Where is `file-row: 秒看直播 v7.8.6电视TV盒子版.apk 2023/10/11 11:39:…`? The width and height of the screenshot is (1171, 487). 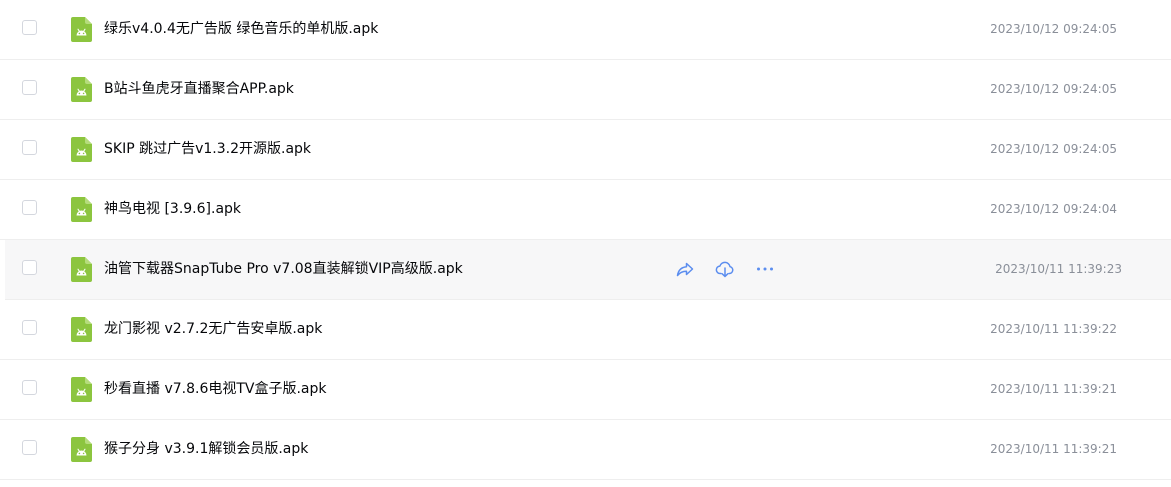 file-row: 秒看直播 v7.8.6电视TV盒子版.apk 2023/10/11 11:39:… is located at coordinates (585, 390).